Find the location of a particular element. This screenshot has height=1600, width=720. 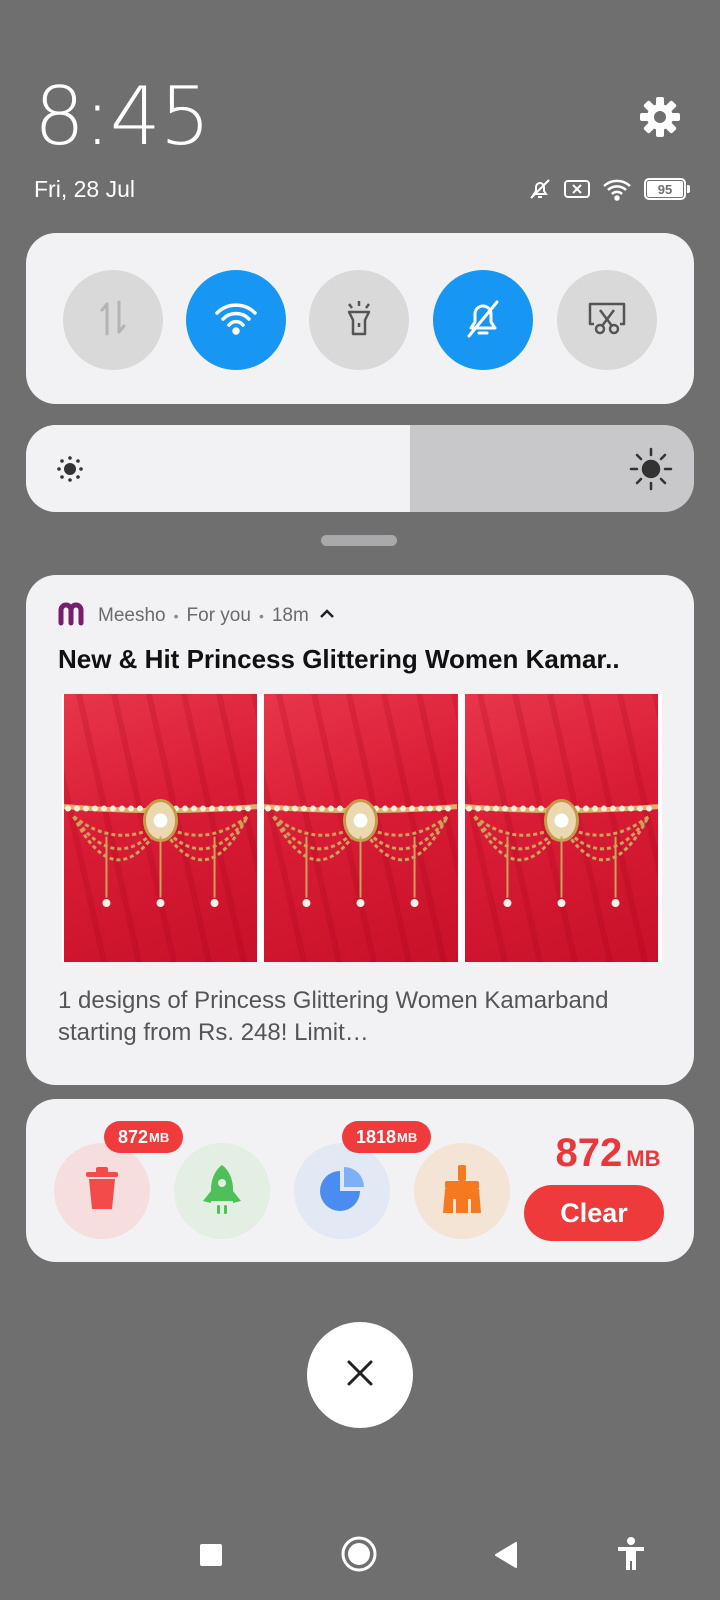

flashlight-icon is located at coordinates (359, 320).